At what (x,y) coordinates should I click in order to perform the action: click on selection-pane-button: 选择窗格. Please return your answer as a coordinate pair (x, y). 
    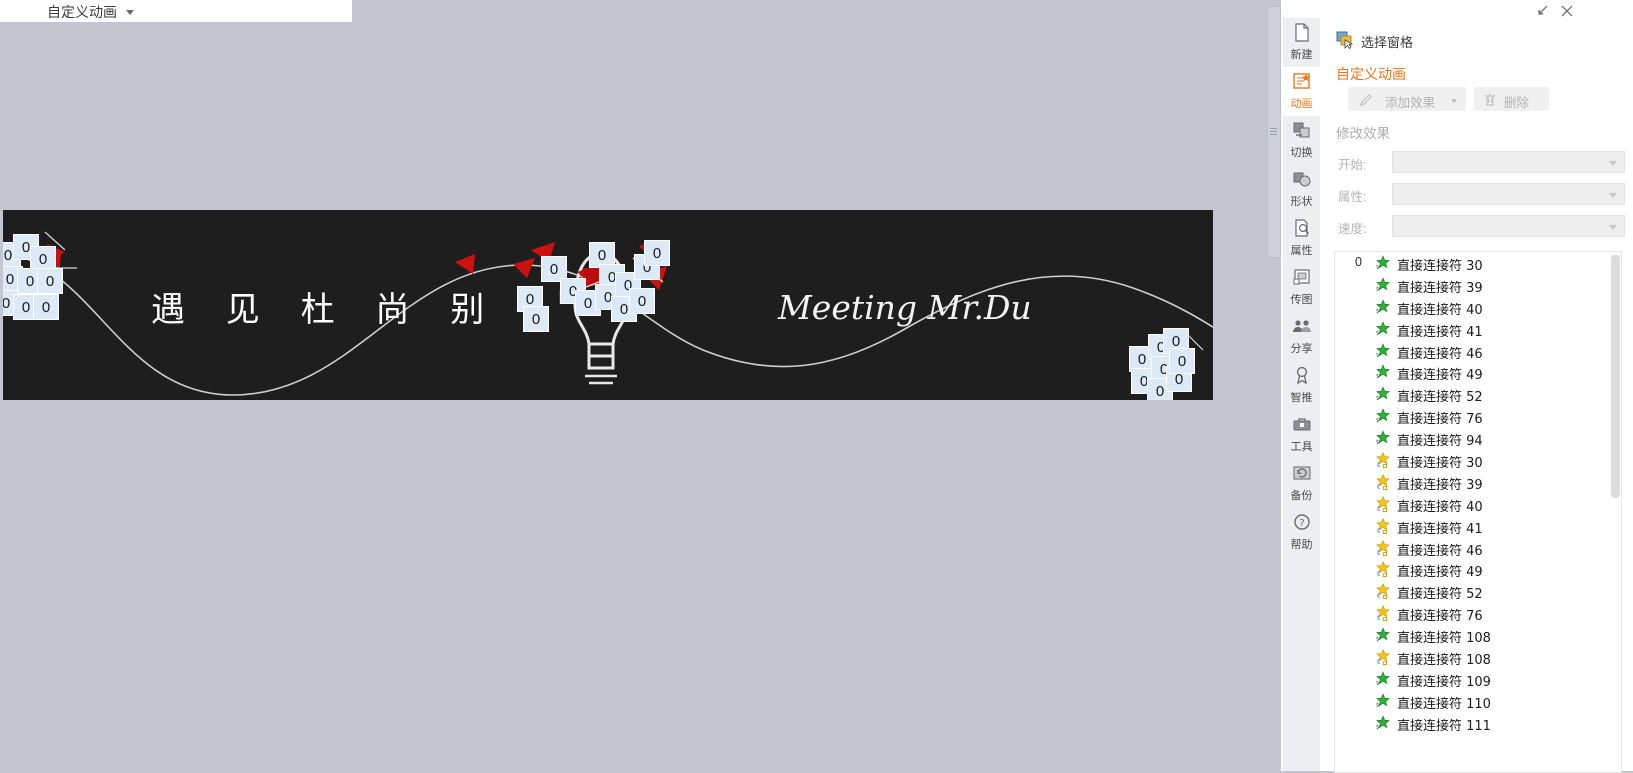
    Looking at the image, I should click on (1374, 41).